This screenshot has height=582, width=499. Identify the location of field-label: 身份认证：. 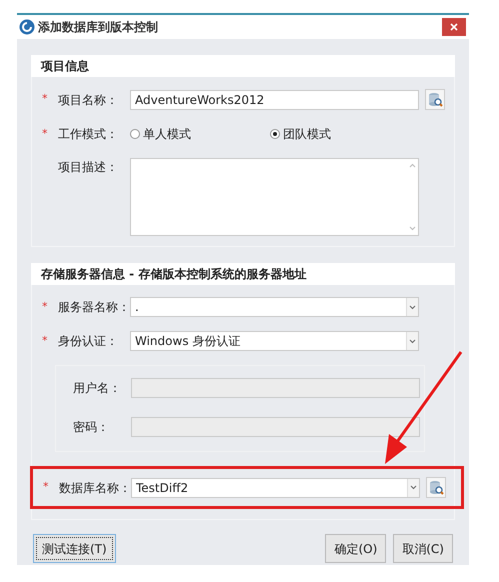
(88, 341).